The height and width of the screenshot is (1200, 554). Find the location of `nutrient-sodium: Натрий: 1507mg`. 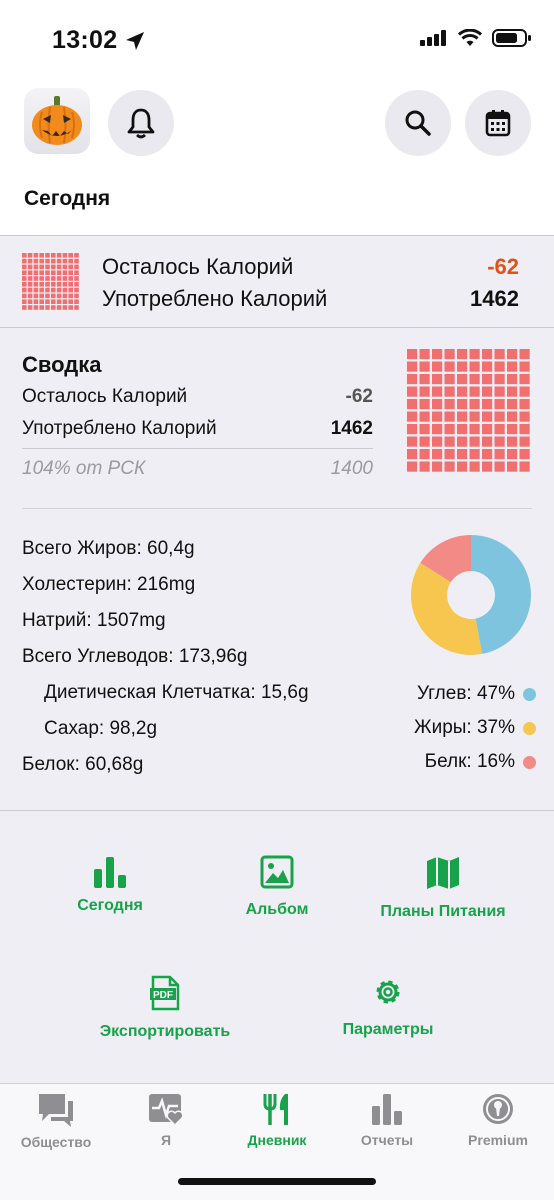

nutrient-sodium: Натрий: 1507mg is located at coordinates (94, 620).